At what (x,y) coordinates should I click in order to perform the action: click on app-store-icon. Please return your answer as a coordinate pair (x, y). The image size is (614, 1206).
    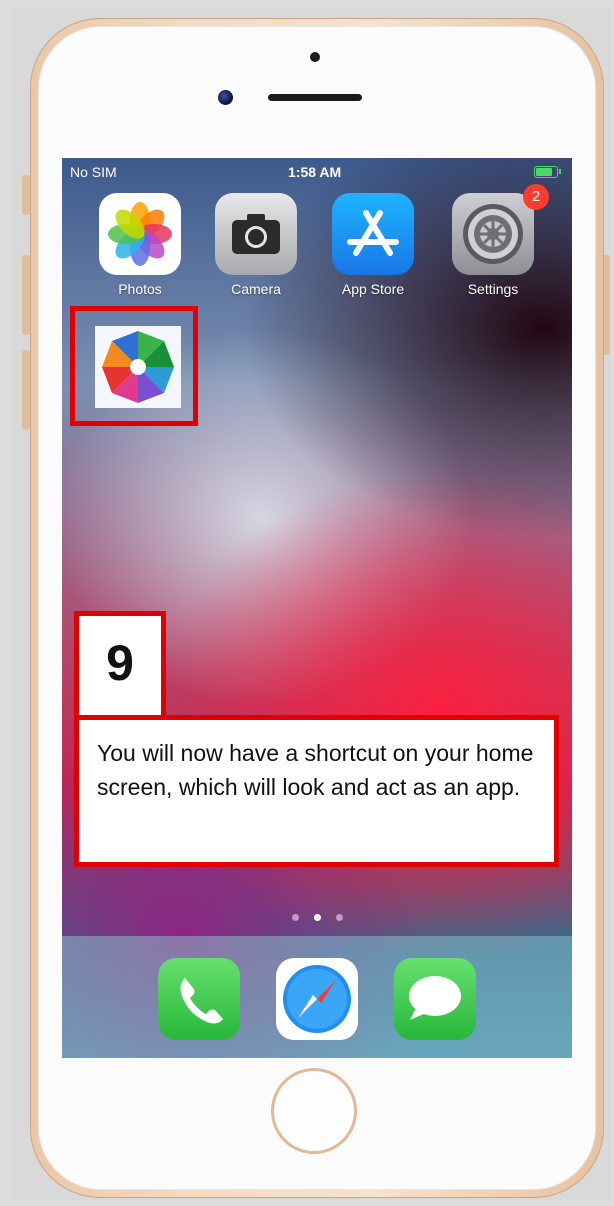
    Looking at the image, I should click on (373, 234).